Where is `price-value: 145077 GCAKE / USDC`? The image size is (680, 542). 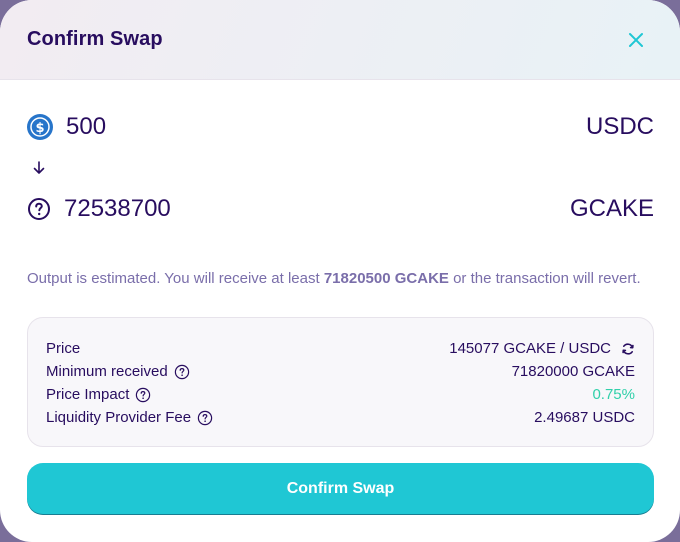 price-value: 145077 GCAKE / USDC is located at coordinates (530, 348).